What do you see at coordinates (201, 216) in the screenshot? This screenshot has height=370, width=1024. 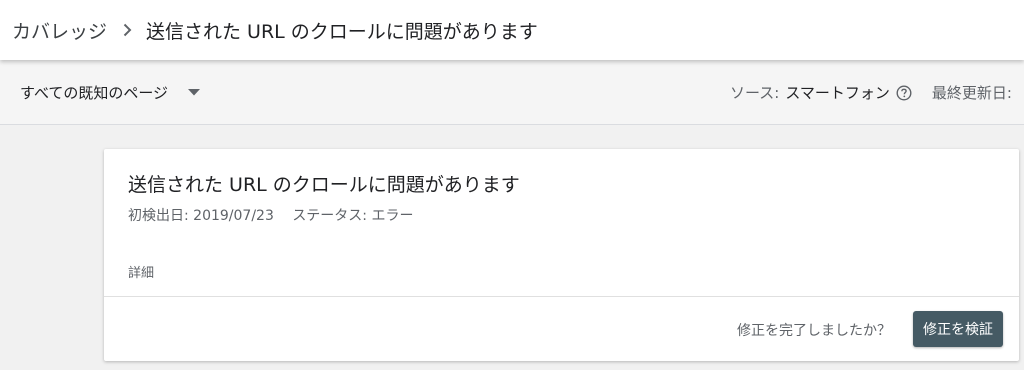 I see `first-detected-date: 初検出日: 2019/07/23` at bounding box center [201, 216].